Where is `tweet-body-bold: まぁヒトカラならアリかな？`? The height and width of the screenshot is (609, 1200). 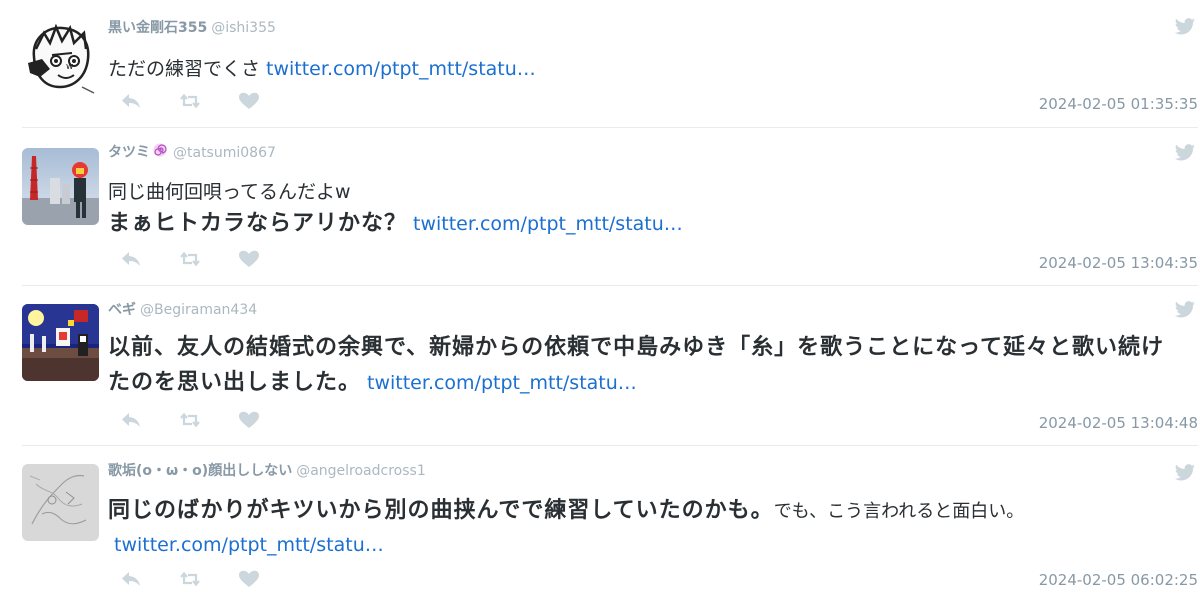 tweet-body-bold: まぁヒトカラならアリかな？ is located at coordinates (258, 223).